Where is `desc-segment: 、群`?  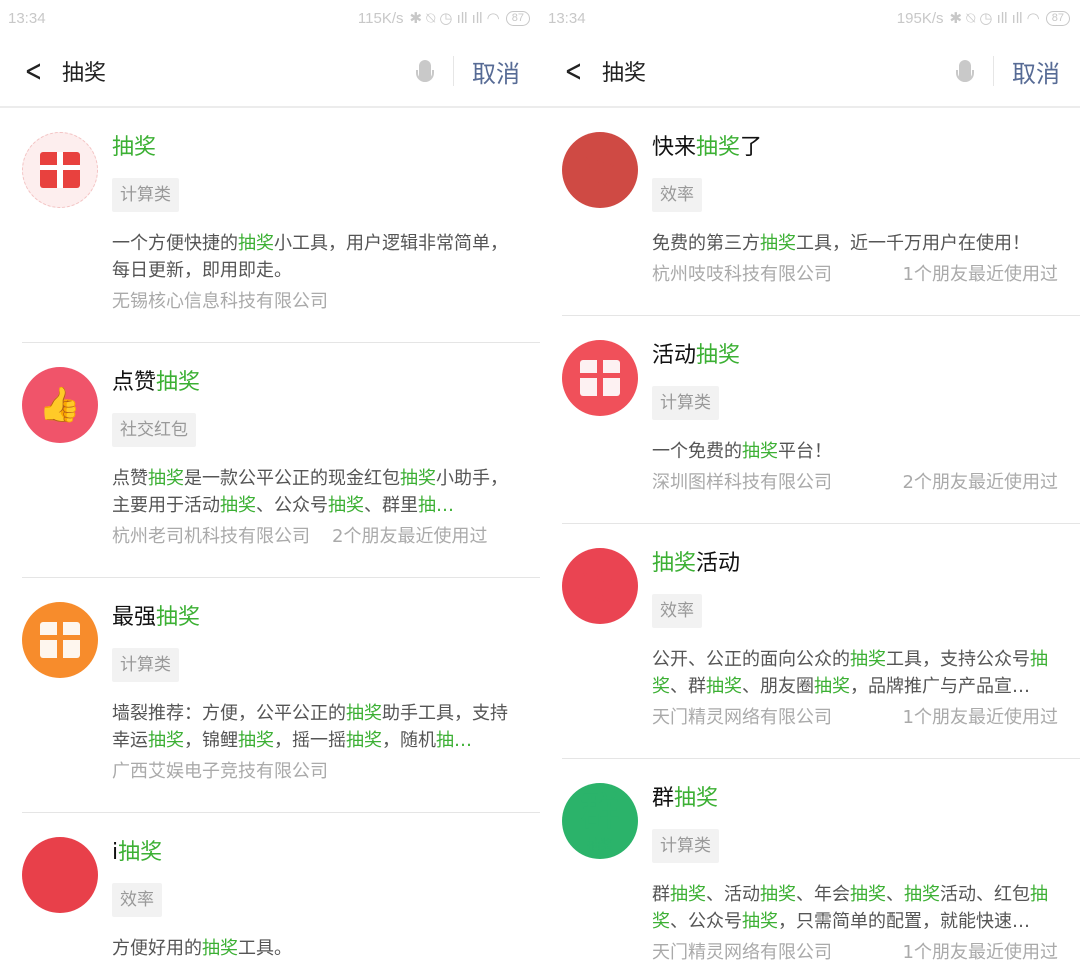 desc-segment: 、群 is located at coordinates (688, 686).